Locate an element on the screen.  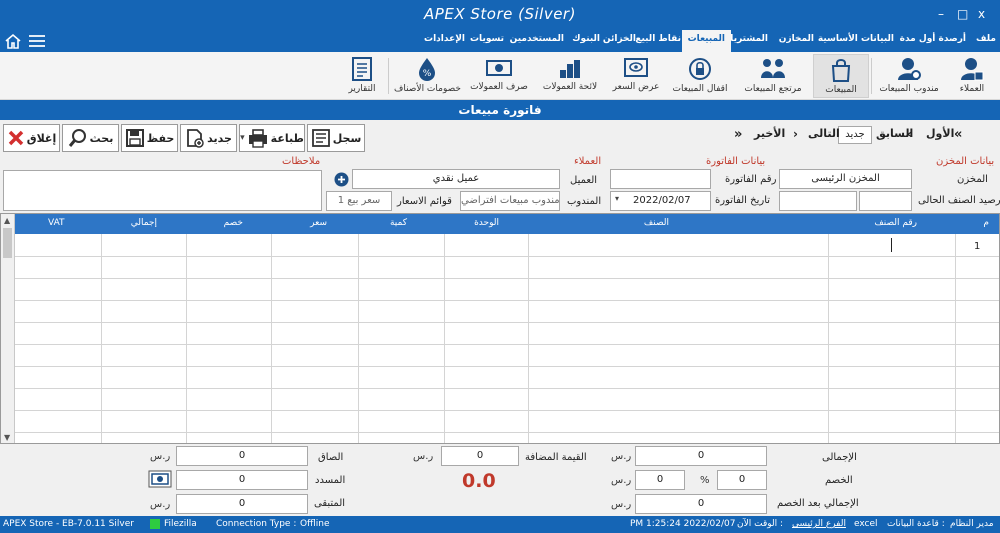
menu-settlements: تسويات is located at coordinates (487, 39).